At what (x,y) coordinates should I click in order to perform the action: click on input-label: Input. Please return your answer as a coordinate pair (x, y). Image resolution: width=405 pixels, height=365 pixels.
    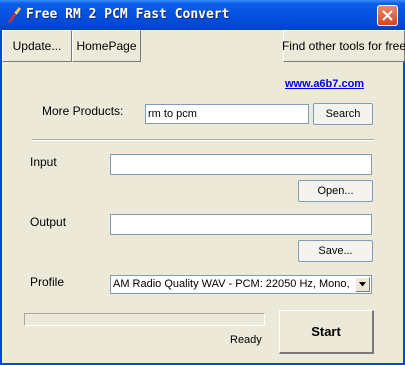
    Looking at the image, I should click on (43, 162).